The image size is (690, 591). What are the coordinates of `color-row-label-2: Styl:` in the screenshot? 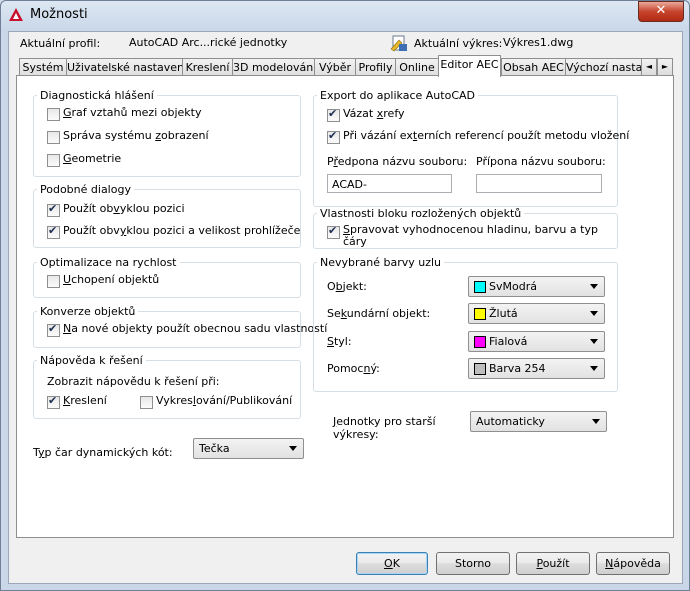 It's located at (339, 341).